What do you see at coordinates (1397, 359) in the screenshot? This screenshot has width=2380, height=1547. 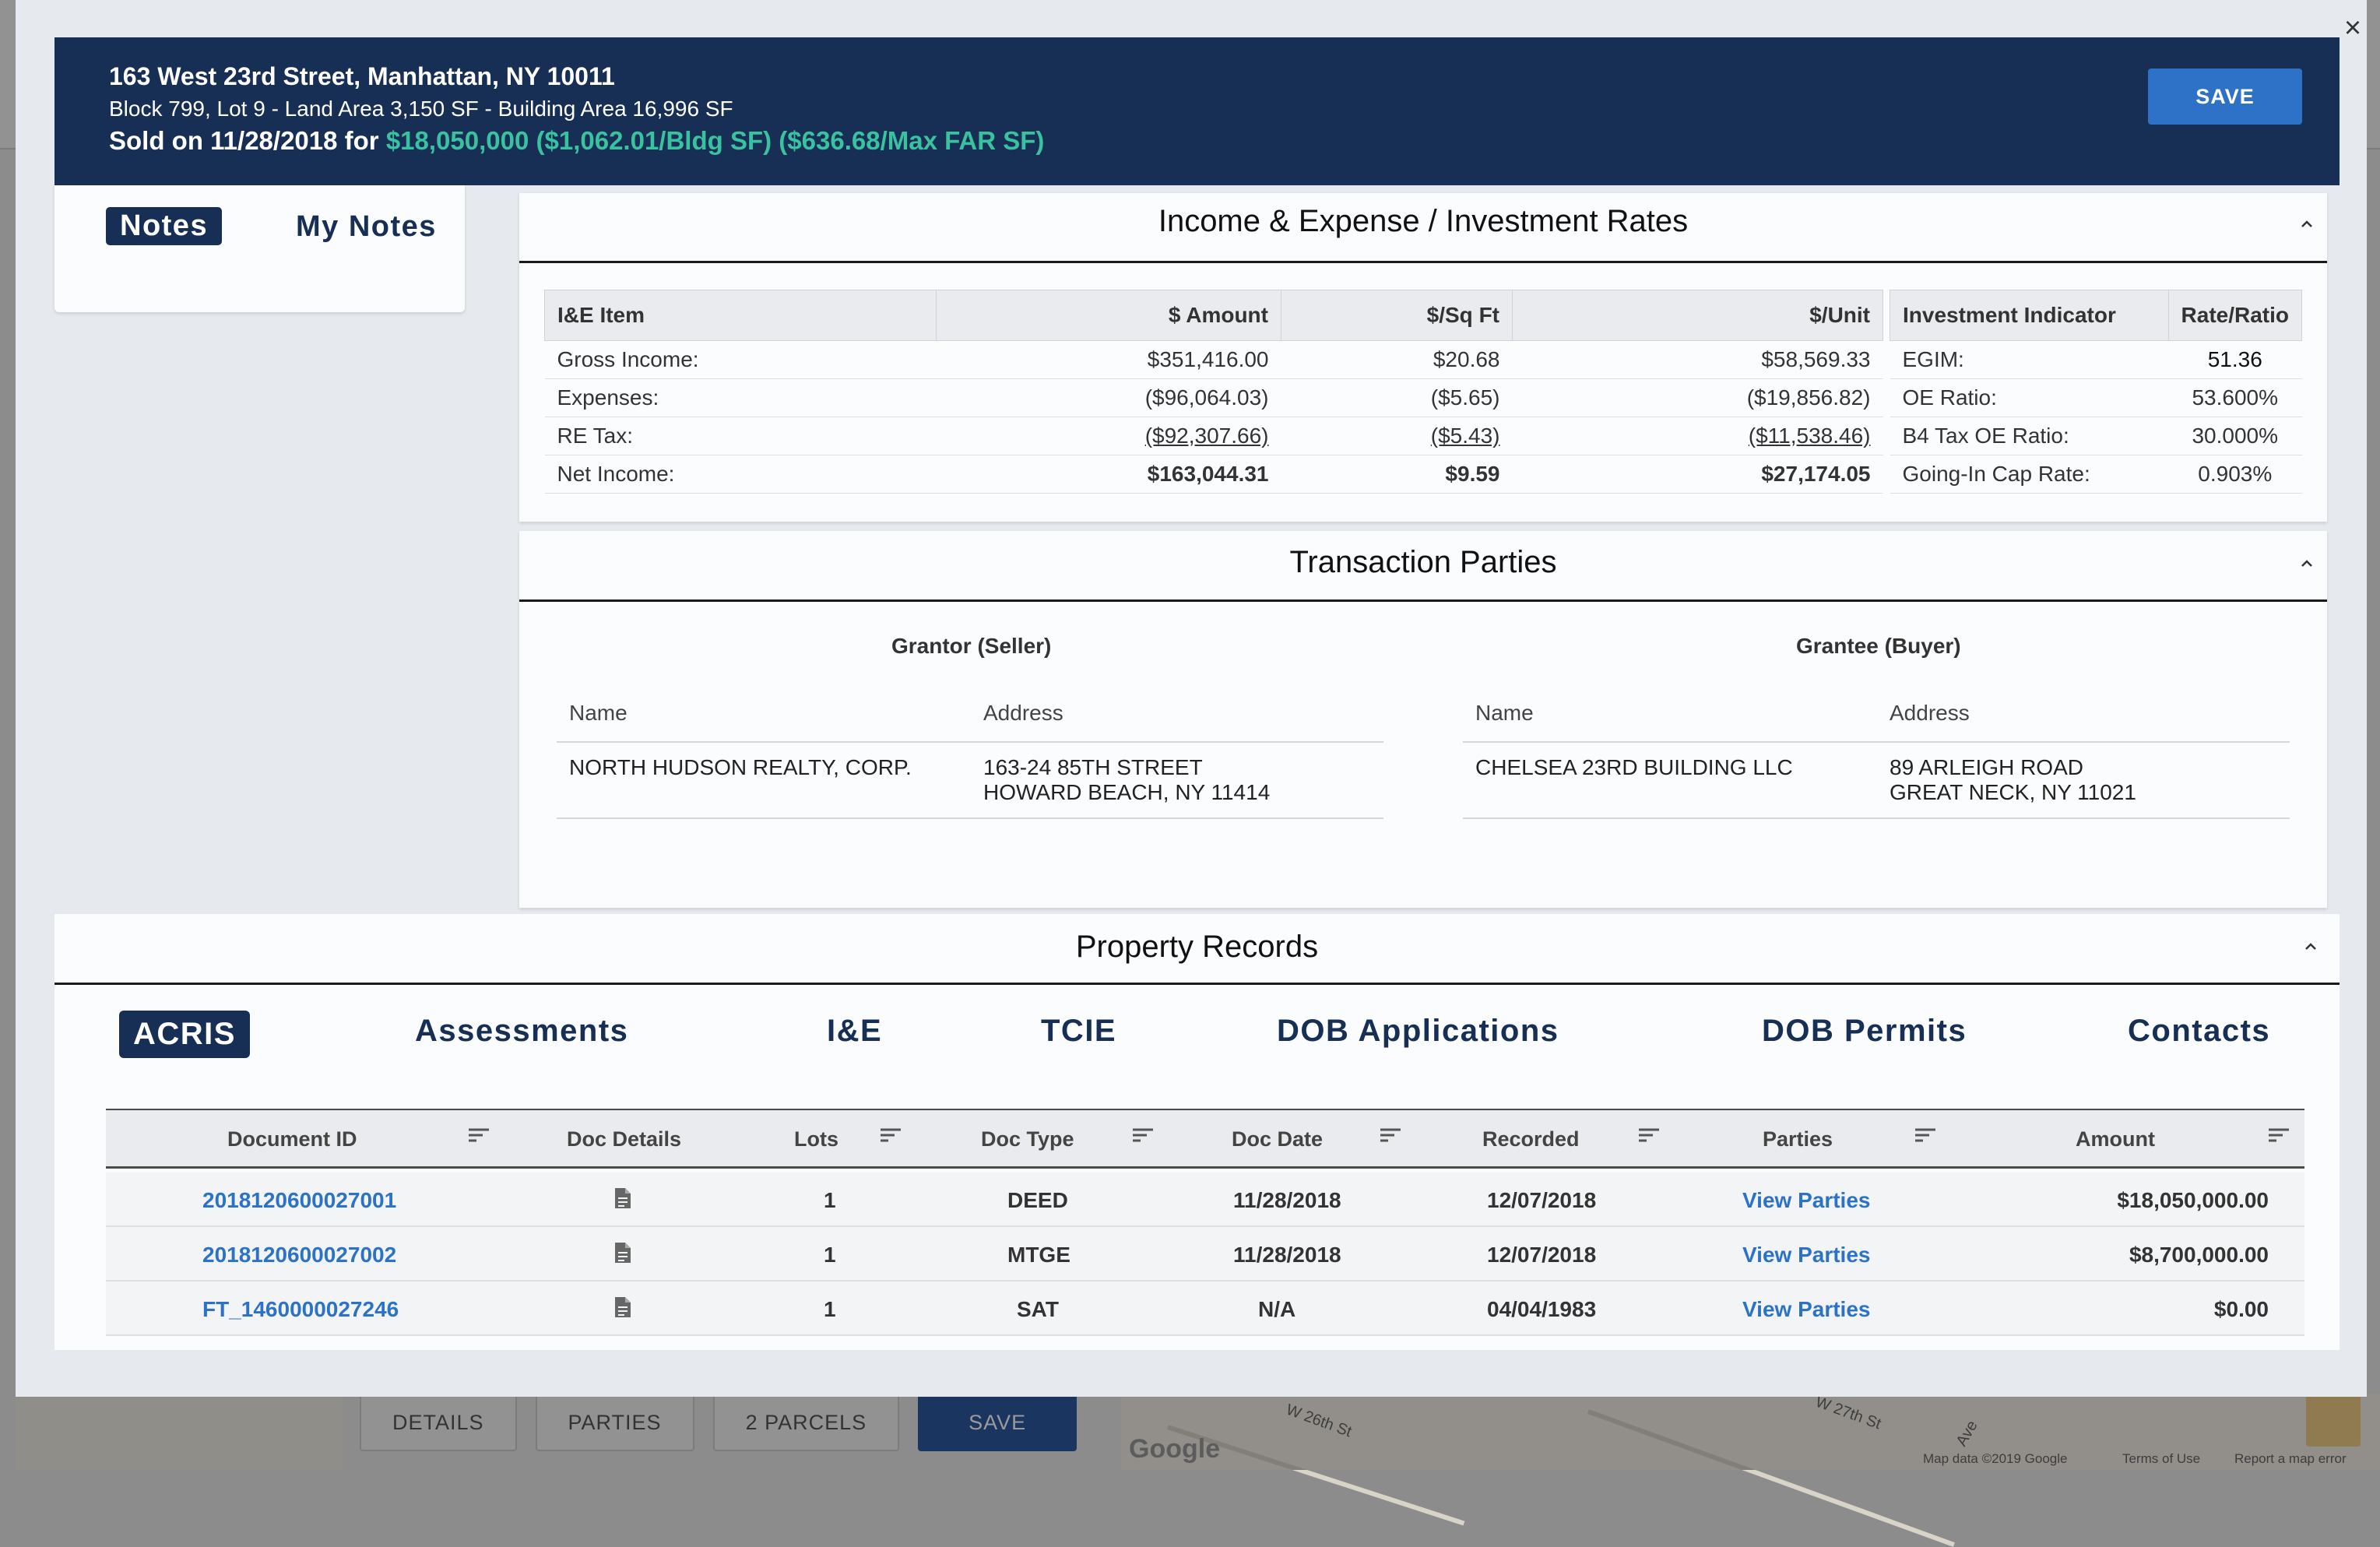 I see `gross-income-sqft: $20.68` at bounding box center [1397, 359].